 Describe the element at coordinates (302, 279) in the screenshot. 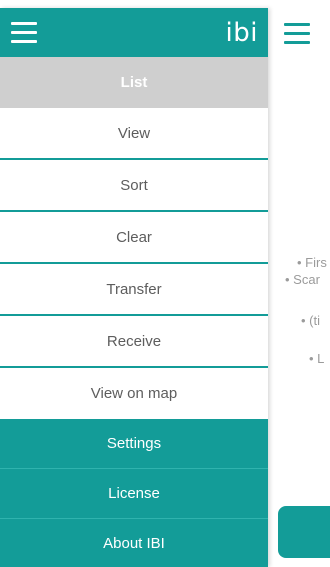

I see `bullet-text: • Scar` at that location.